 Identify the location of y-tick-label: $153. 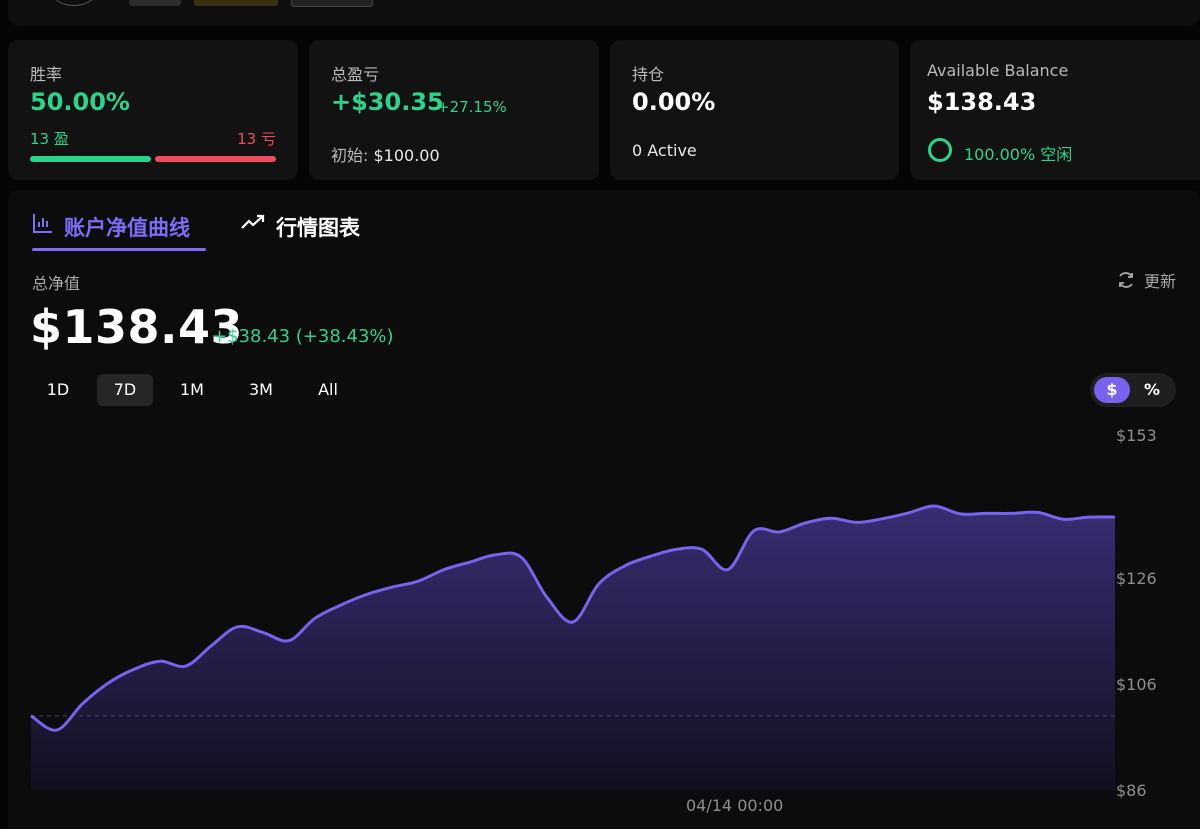
(1136, 435).